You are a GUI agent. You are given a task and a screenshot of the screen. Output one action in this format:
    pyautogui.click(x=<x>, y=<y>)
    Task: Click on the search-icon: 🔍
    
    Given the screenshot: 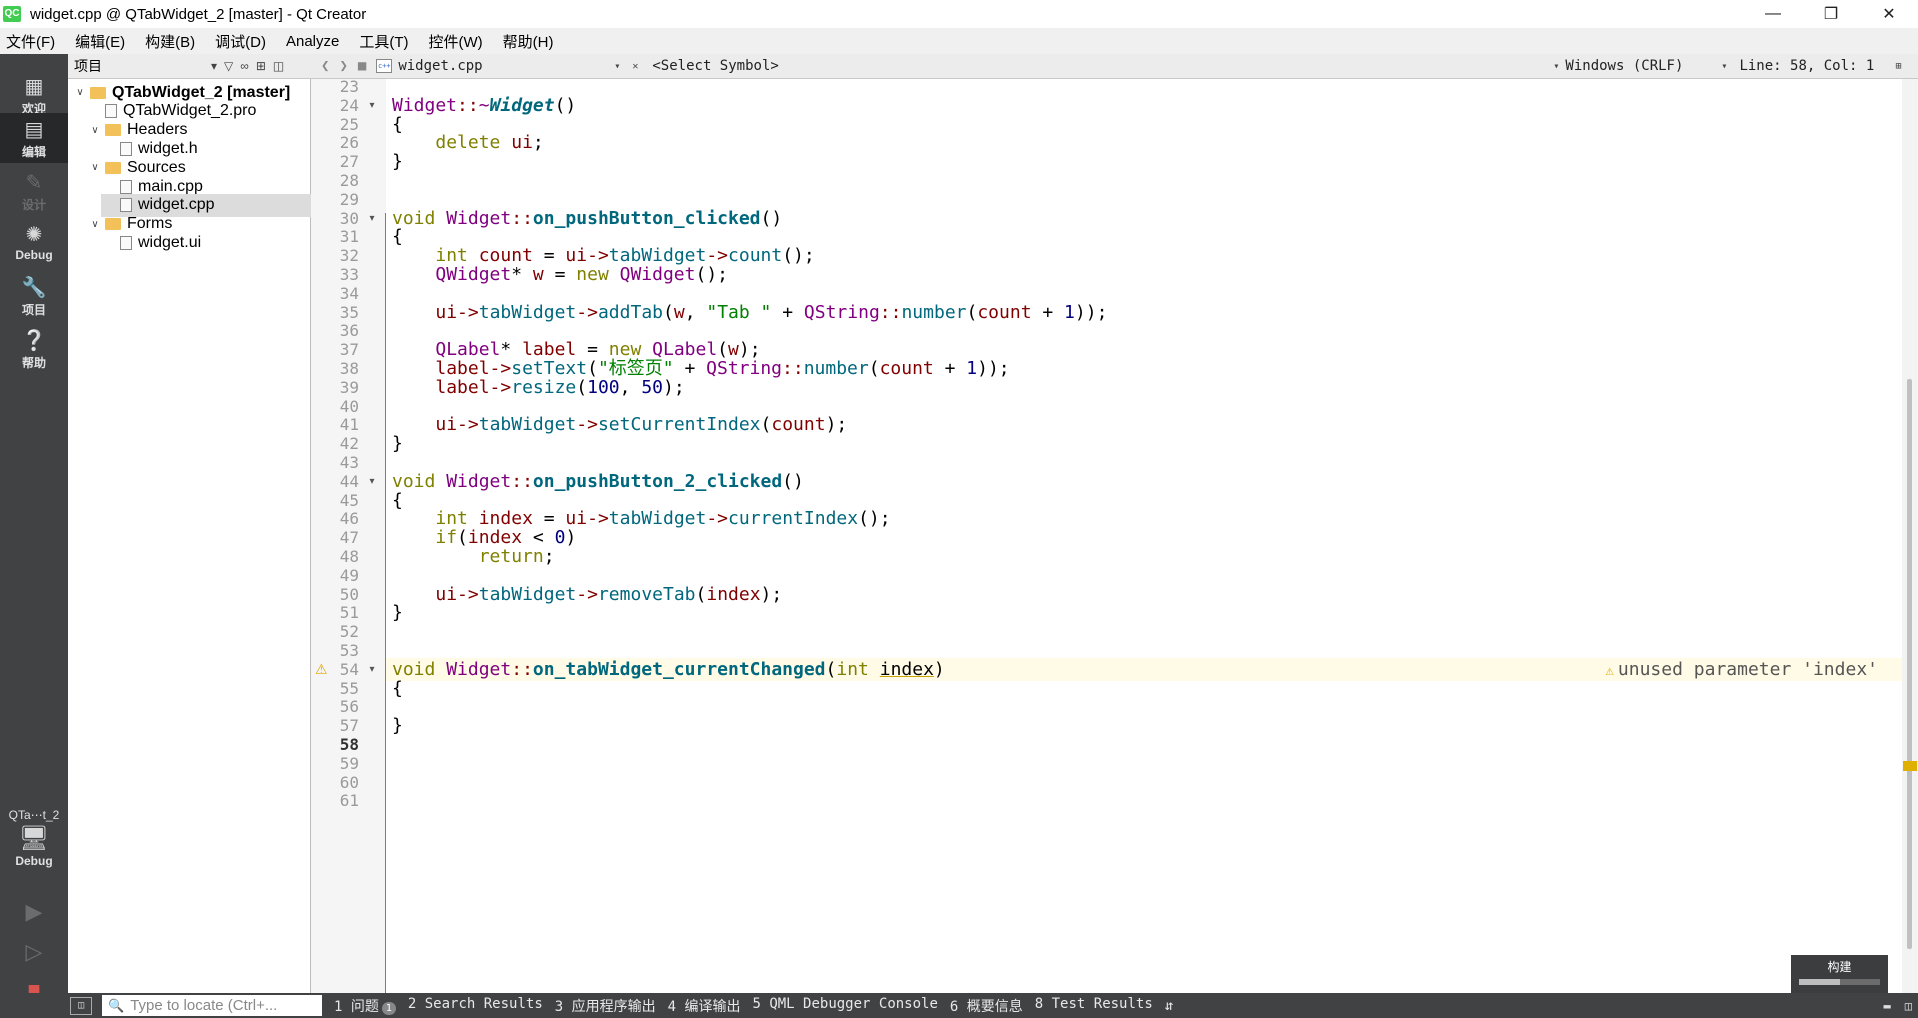 What is the action you would take?
    pyautogui.click(x=116, y=1005)
    